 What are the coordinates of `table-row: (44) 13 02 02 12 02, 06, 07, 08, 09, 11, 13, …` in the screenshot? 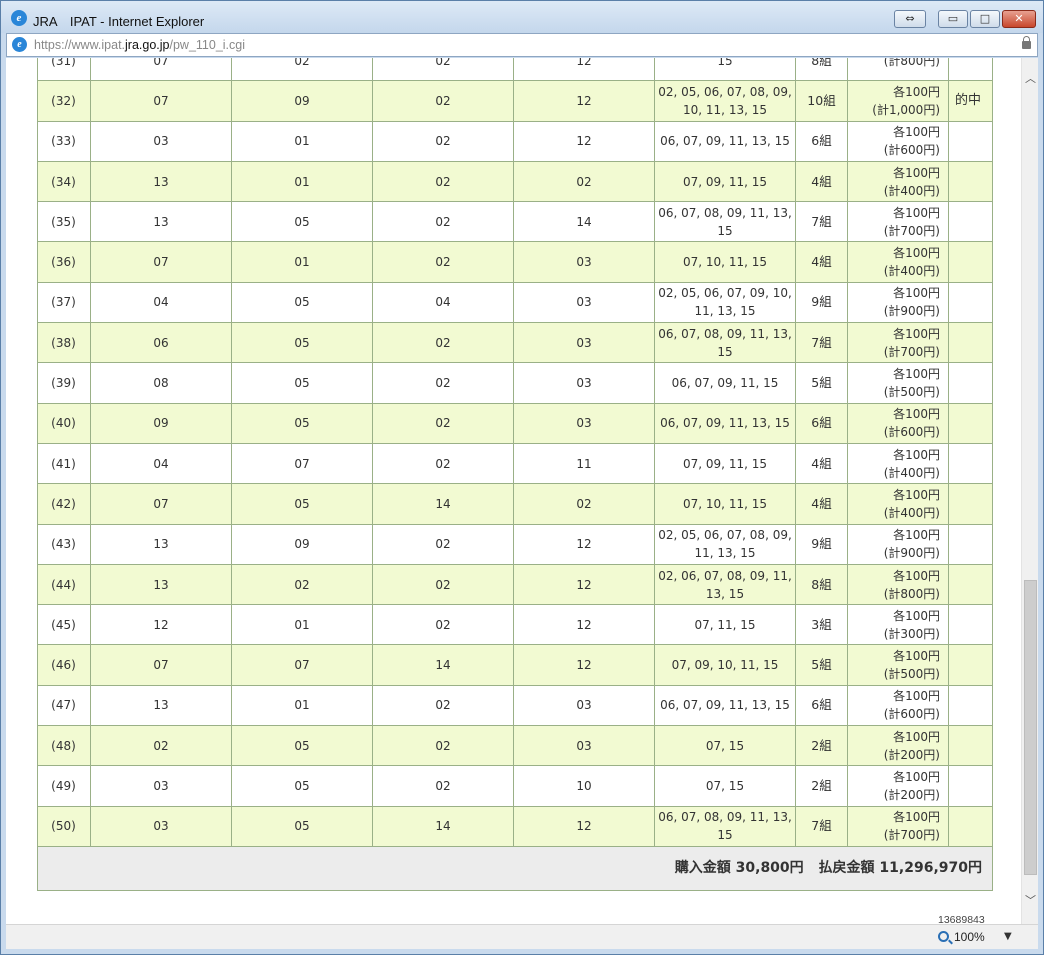 It's located at (515, 584).